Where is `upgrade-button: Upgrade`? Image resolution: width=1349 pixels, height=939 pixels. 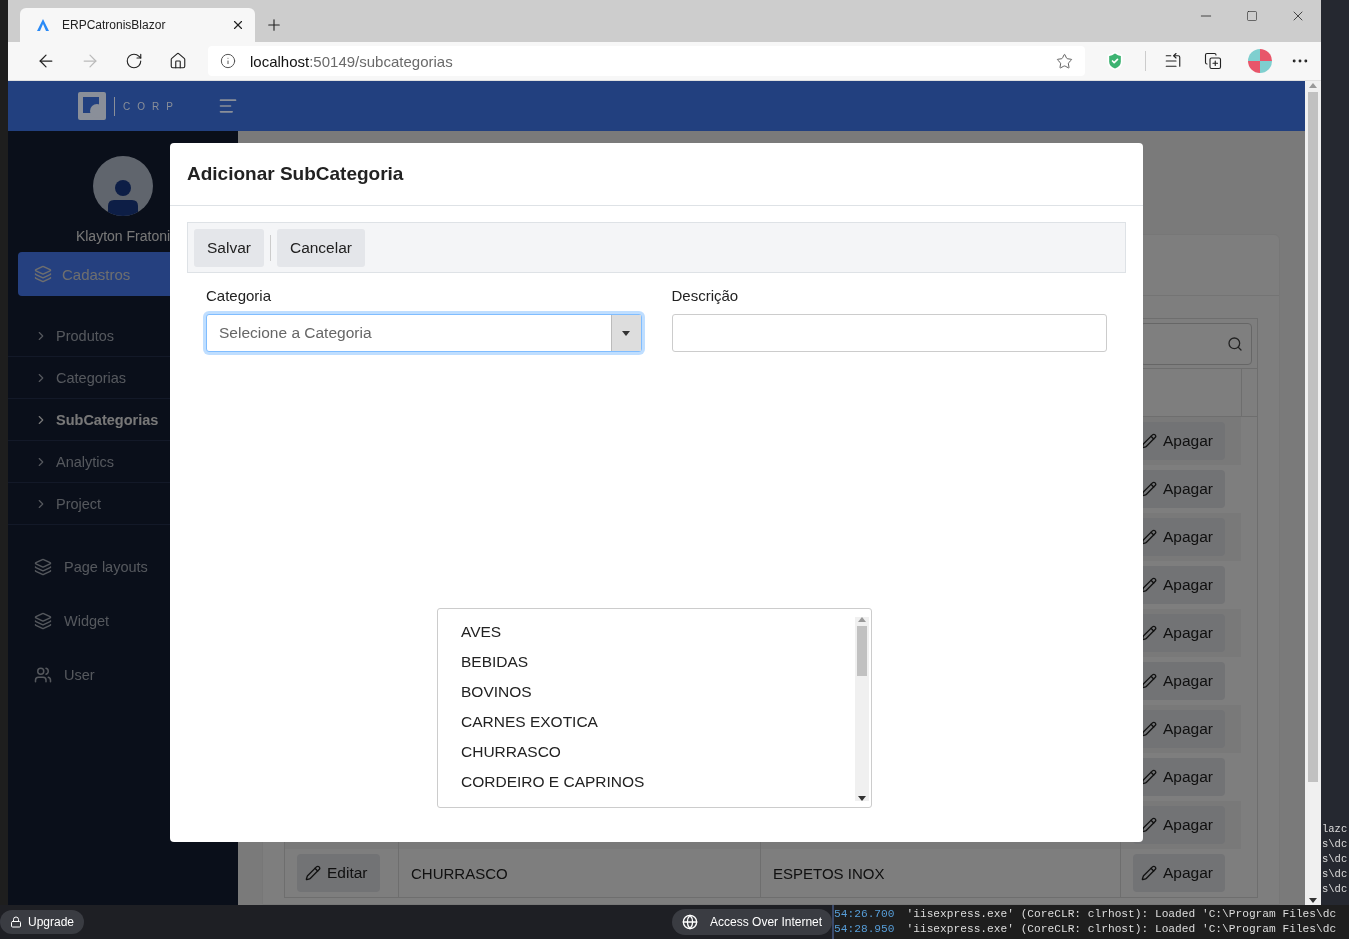
upgrade-button: Upgrade is located at coordinates (42, 922).